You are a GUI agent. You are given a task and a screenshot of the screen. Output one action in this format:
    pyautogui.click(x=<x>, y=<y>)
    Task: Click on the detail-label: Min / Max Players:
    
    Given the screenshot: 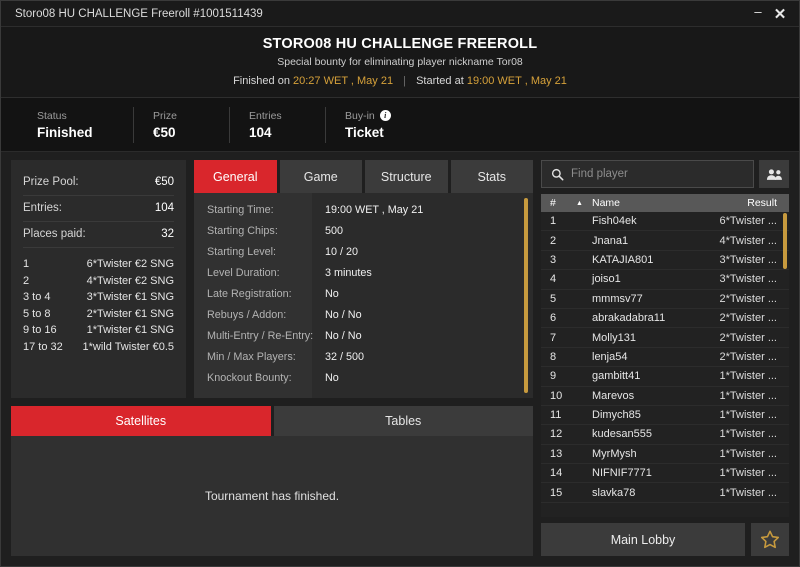 What is the action you would take?
    pyautogui.click(x=251, y=357)
    